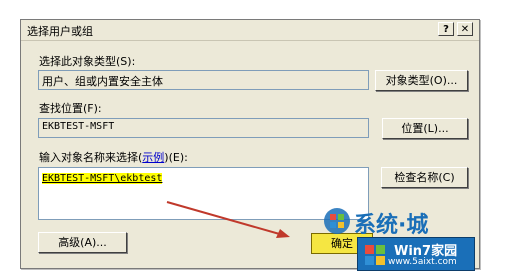  What do you see at coordinates (416, 254) in the screenshot?
I see `win7-home-watermark: Win7家园 www.5aixt.com` at bounding box center [416, 254].